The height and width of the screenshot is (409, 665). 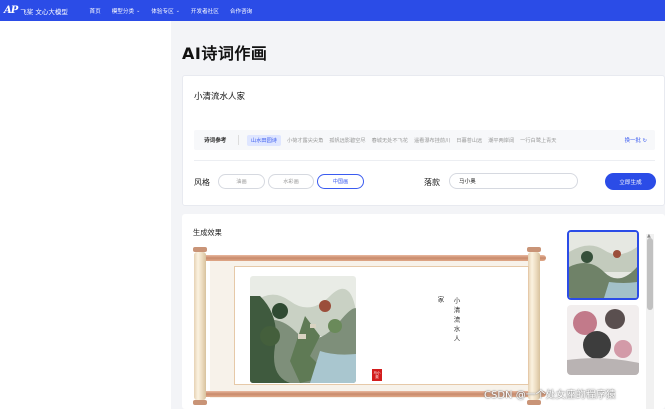 I want to click on poem-reference-label: 诗词参考, so click(x=216, y=140).